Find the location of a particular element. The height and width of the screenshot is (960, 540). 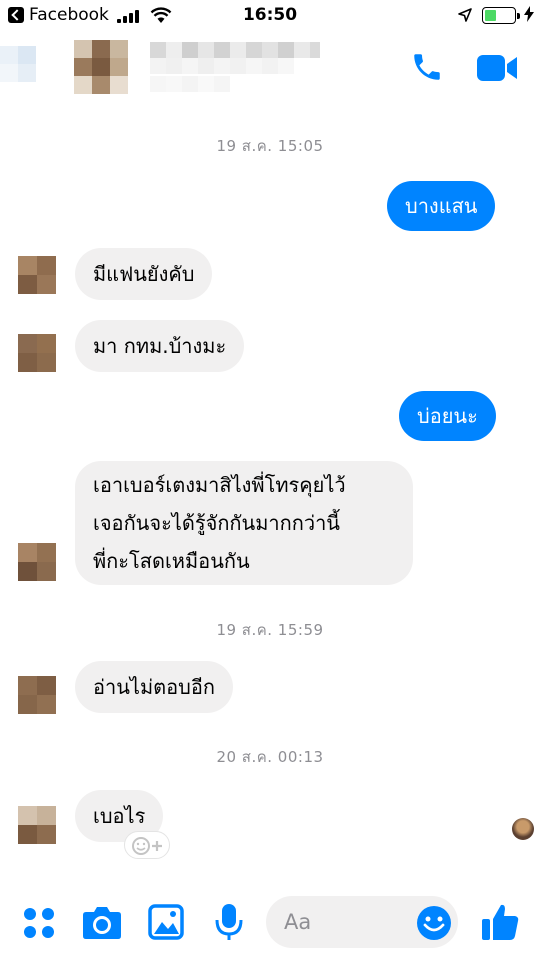

message-text-line: เอาเบอร์เตงมาสิไงพี่โทรคุยไว้ is located at coordinates (219, 485).